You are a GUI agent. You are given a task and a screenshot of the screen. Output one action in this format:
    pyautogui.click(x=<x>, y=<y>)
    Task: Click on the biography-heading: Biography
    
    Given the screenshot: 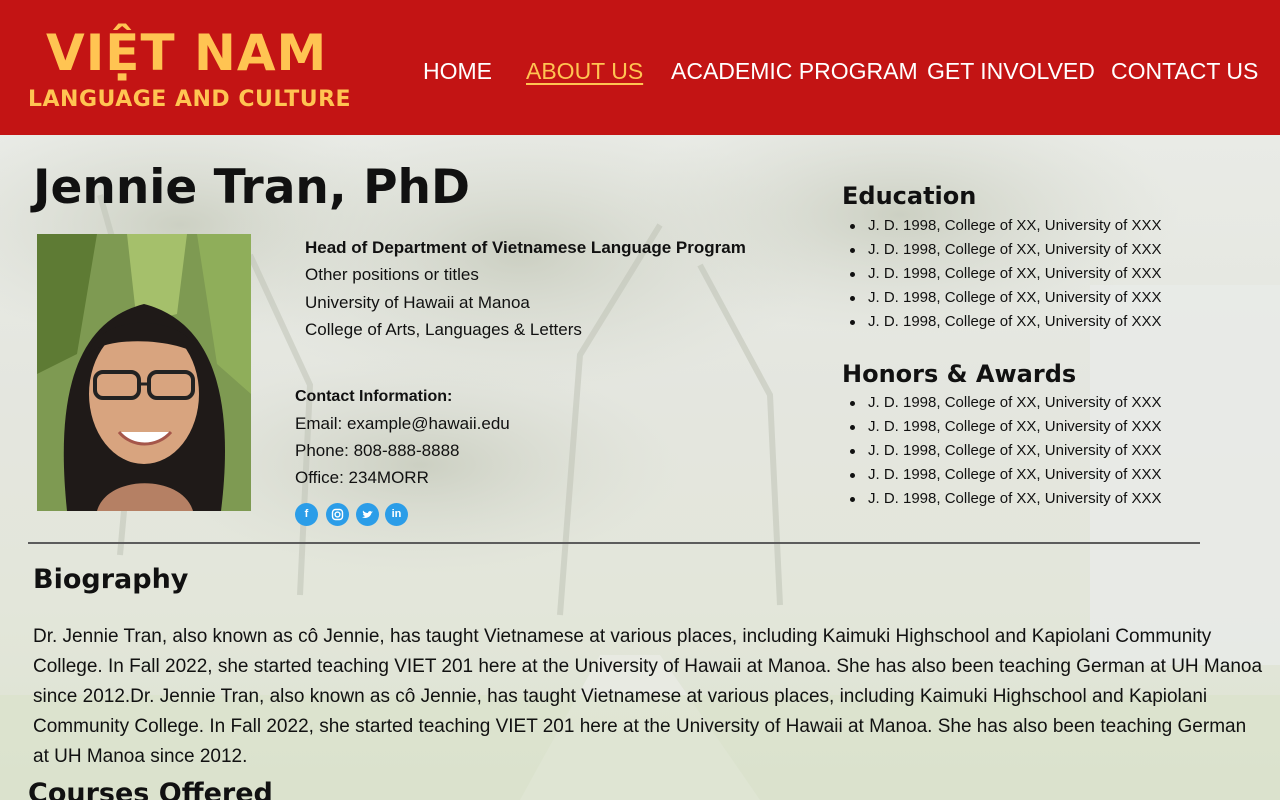 What is the action you would take?
    pyautogui.click(x=111, y=579)
    